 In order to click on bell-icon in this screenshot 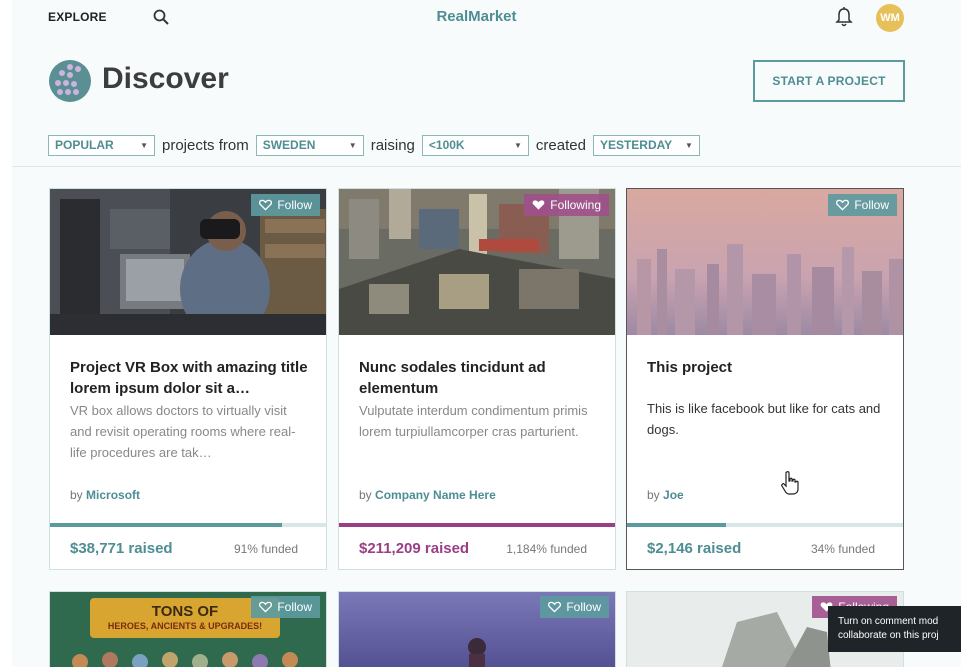, I will do `click(844, 17)`.